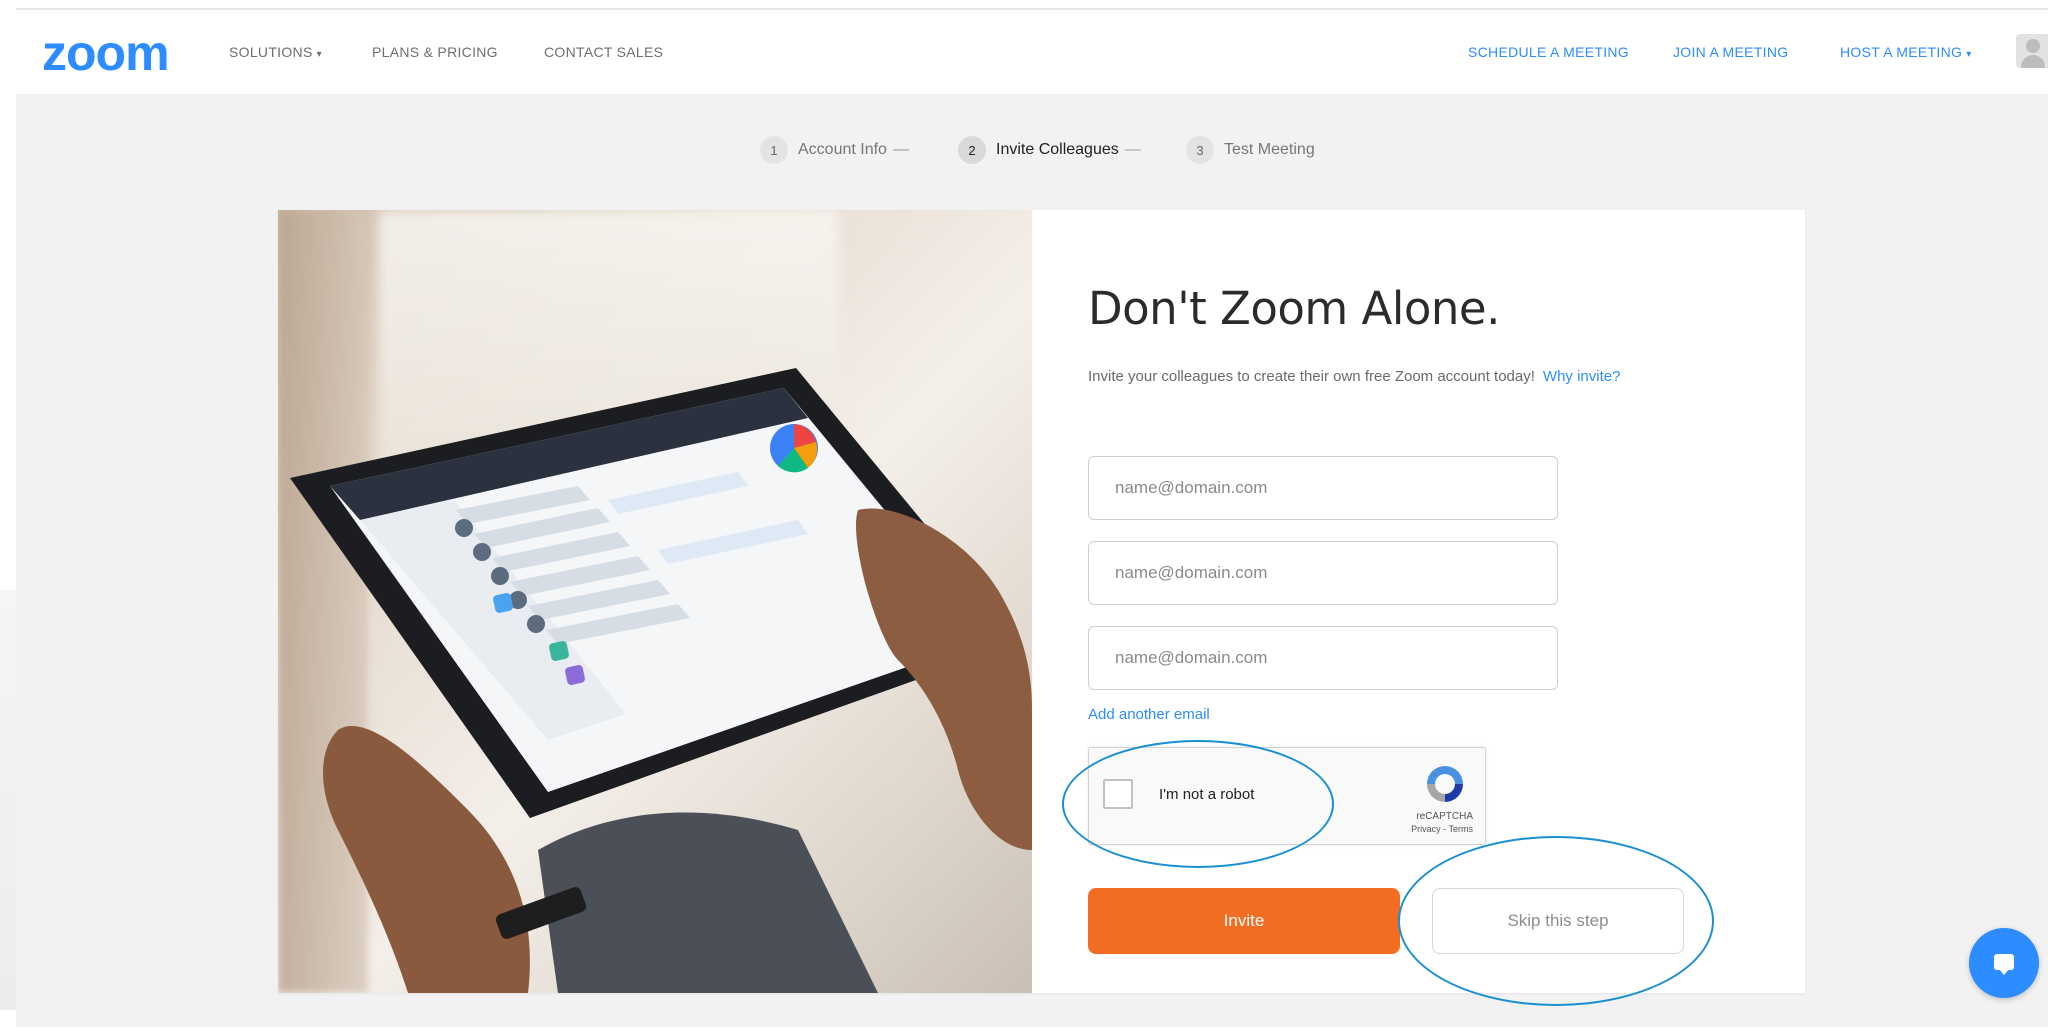 The height and width of the screenshot is (1027, 2048). I want to click on step-label: Test Meeting, so click(1269, 149).